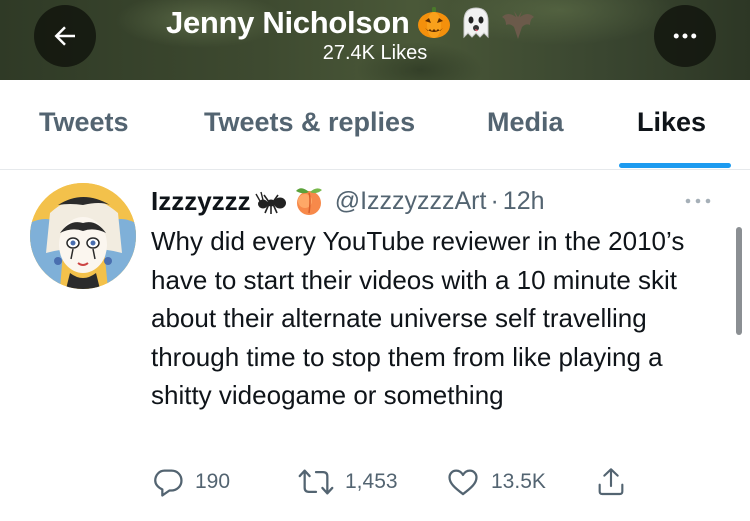  Describe the element at coordinates (308, 201) in the screenshot. I see `peach-icon` at that location.